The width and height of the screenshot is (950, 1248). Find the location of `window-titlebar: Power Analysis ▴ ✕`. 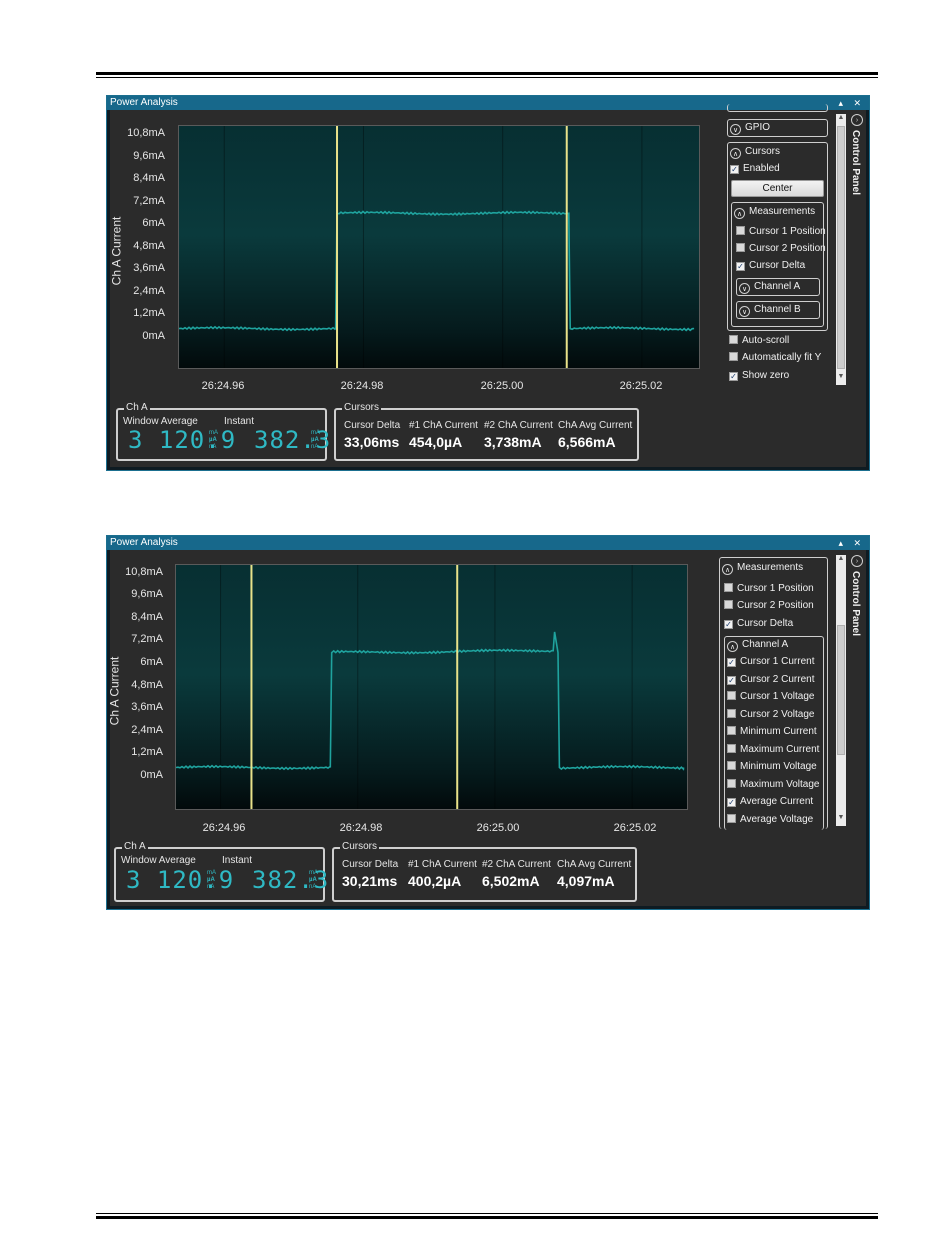

window-titlebar: Power Analysis ▴ ✕ is located at coordinates (488, 543).